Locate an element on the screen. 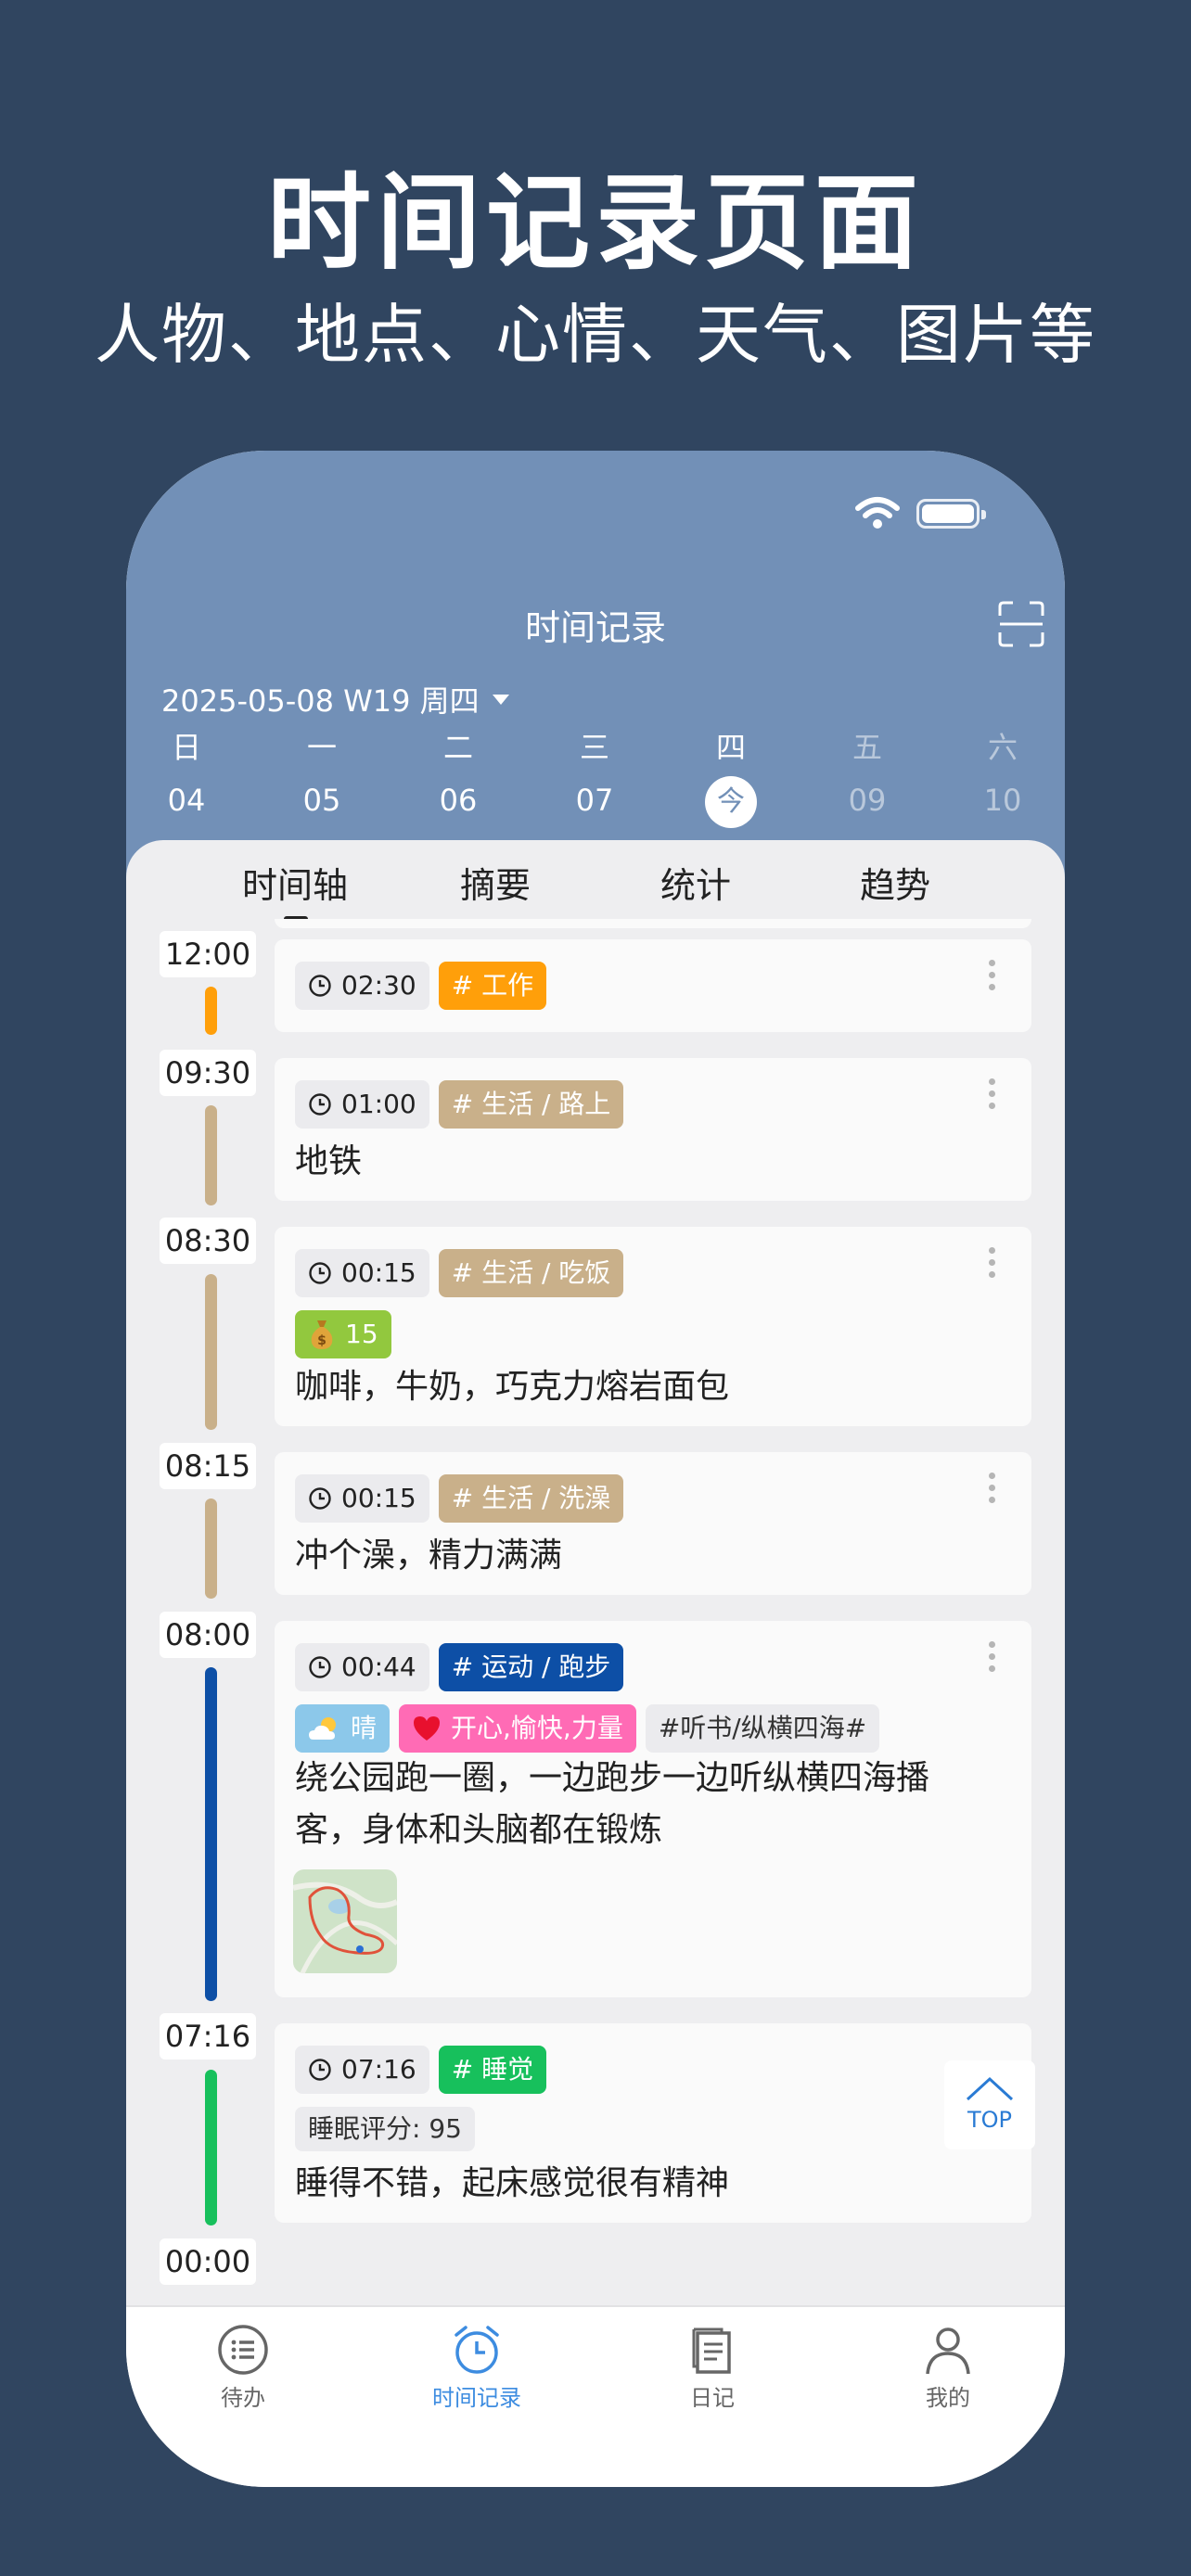  record-note: 地铁 is located at coordinates (329, 1161).